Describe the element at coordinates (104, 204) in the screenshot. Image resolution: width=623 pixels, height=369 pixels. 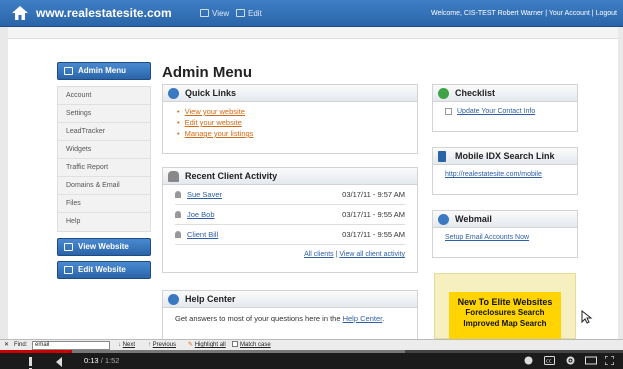
I see `sidebar-item-files: Files` at that location.